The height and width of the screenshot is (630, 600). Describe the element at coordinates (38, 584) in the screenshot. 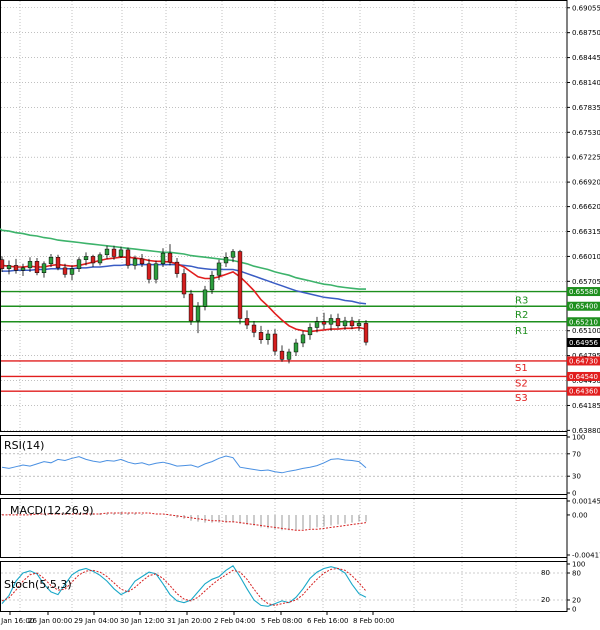

I see `stoch-title: Stoch(5,5,3)` at that location.